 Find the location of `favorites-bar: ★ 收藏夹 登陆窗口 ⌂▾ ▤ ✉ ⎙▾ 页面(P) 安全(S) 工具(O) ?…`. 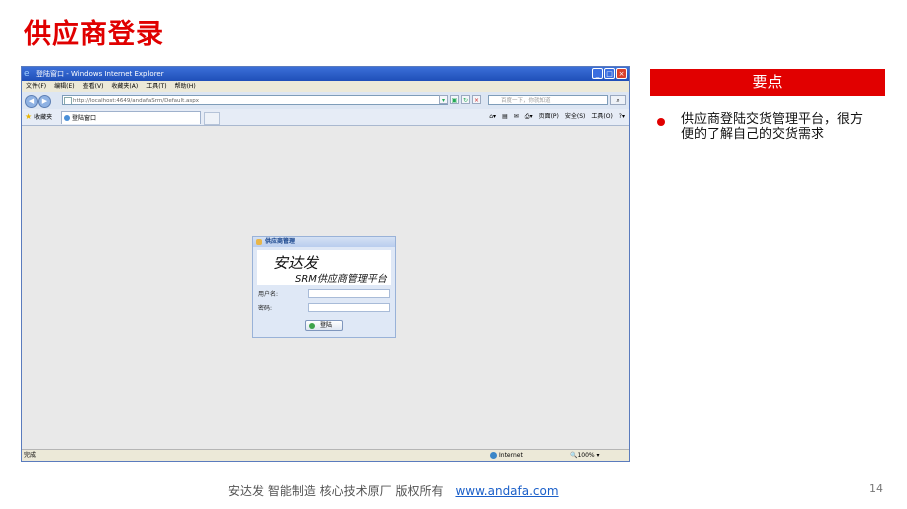

favorites-bar: ★ 收藏夹 登陆窗口 ⌂▾ ▤ ✉ ⎙▾ 页面(P) 安全(S) 工具(O) ?… is located at coordinates (325, 117).